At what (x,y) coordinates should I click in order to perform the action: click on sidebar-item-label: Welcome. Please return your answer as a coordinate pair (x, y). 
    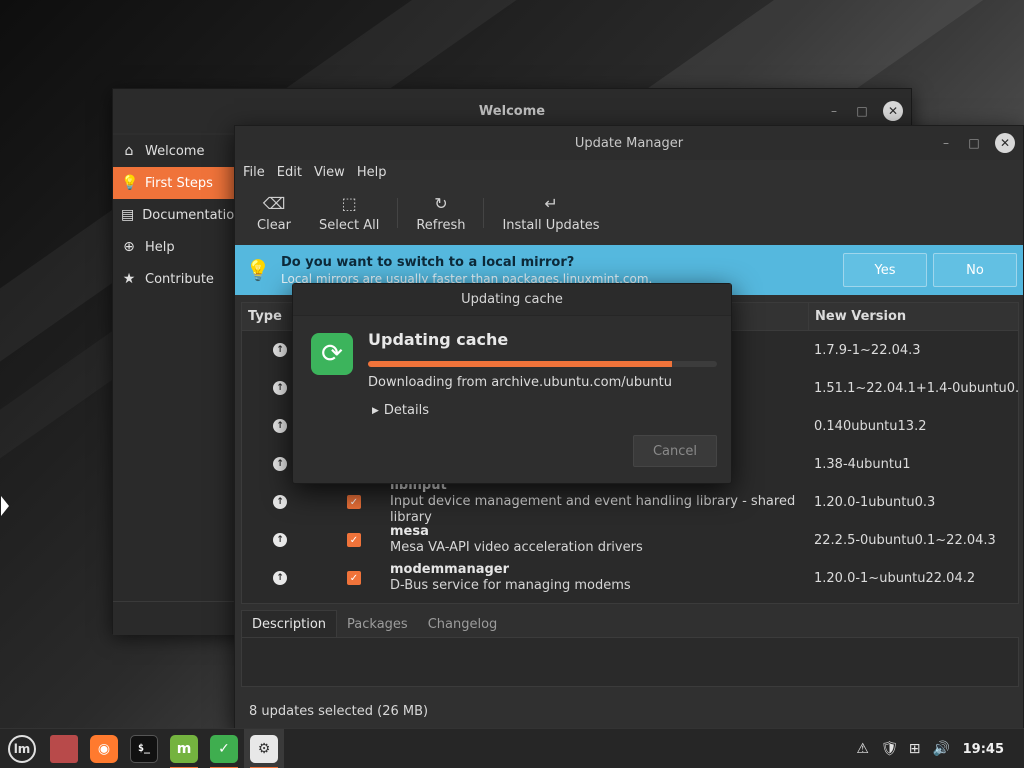
    Looking at the image, I should click on (175, 151).